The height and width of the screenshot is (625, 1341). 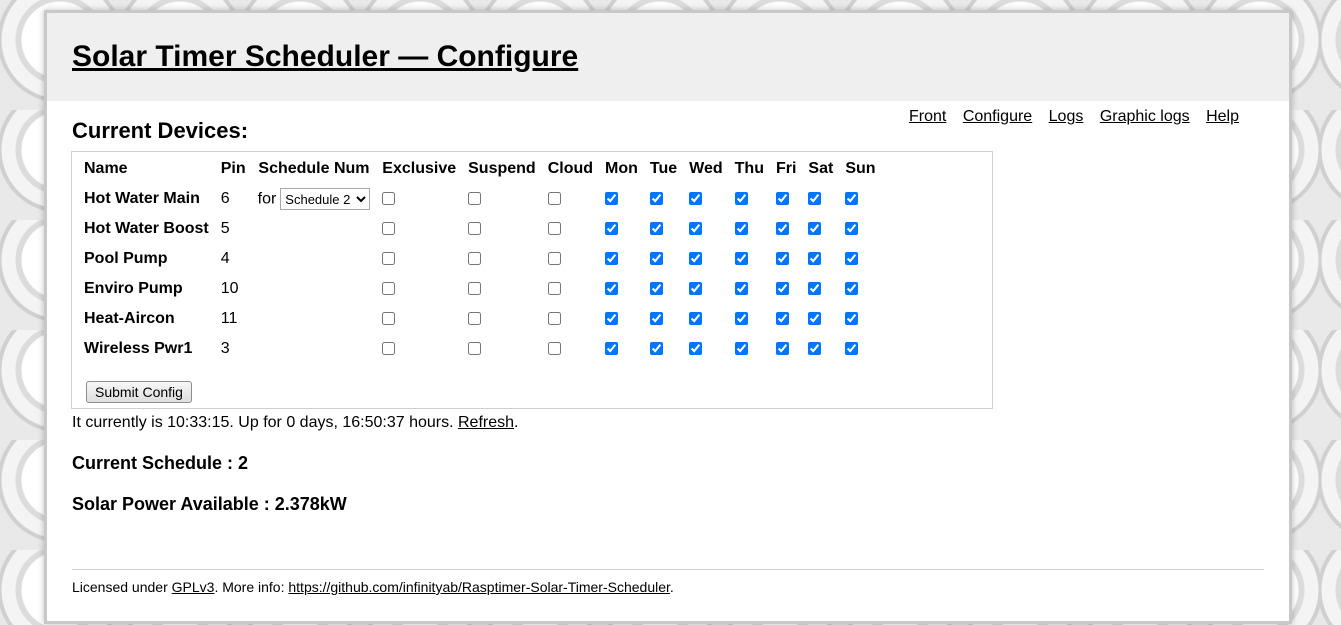 I want to click on nav-configure-link: Configure, so click(x=997, y=116).